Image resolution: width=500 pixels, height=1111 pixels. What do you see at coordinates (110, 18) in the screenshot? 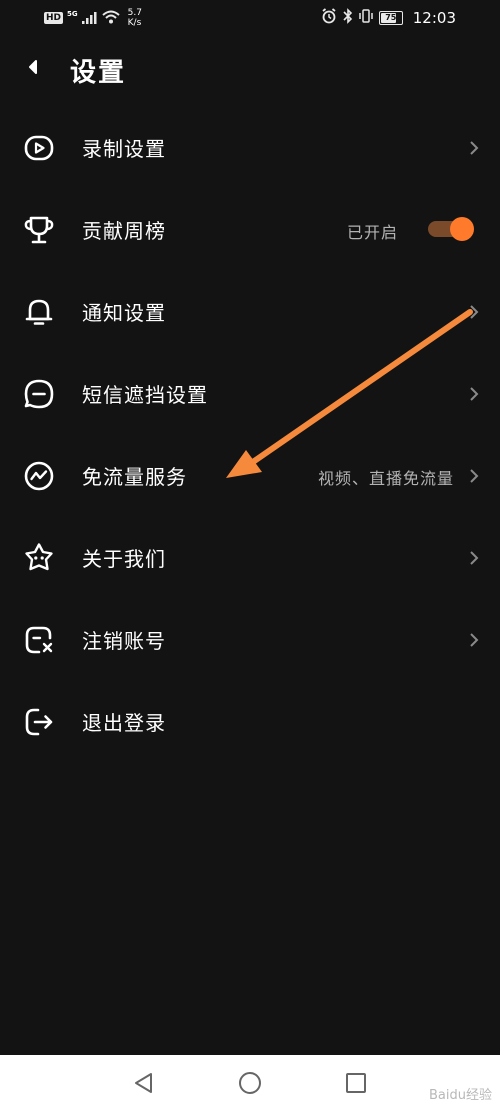
I see `wifi-icon` at bounding box center [110, 18].